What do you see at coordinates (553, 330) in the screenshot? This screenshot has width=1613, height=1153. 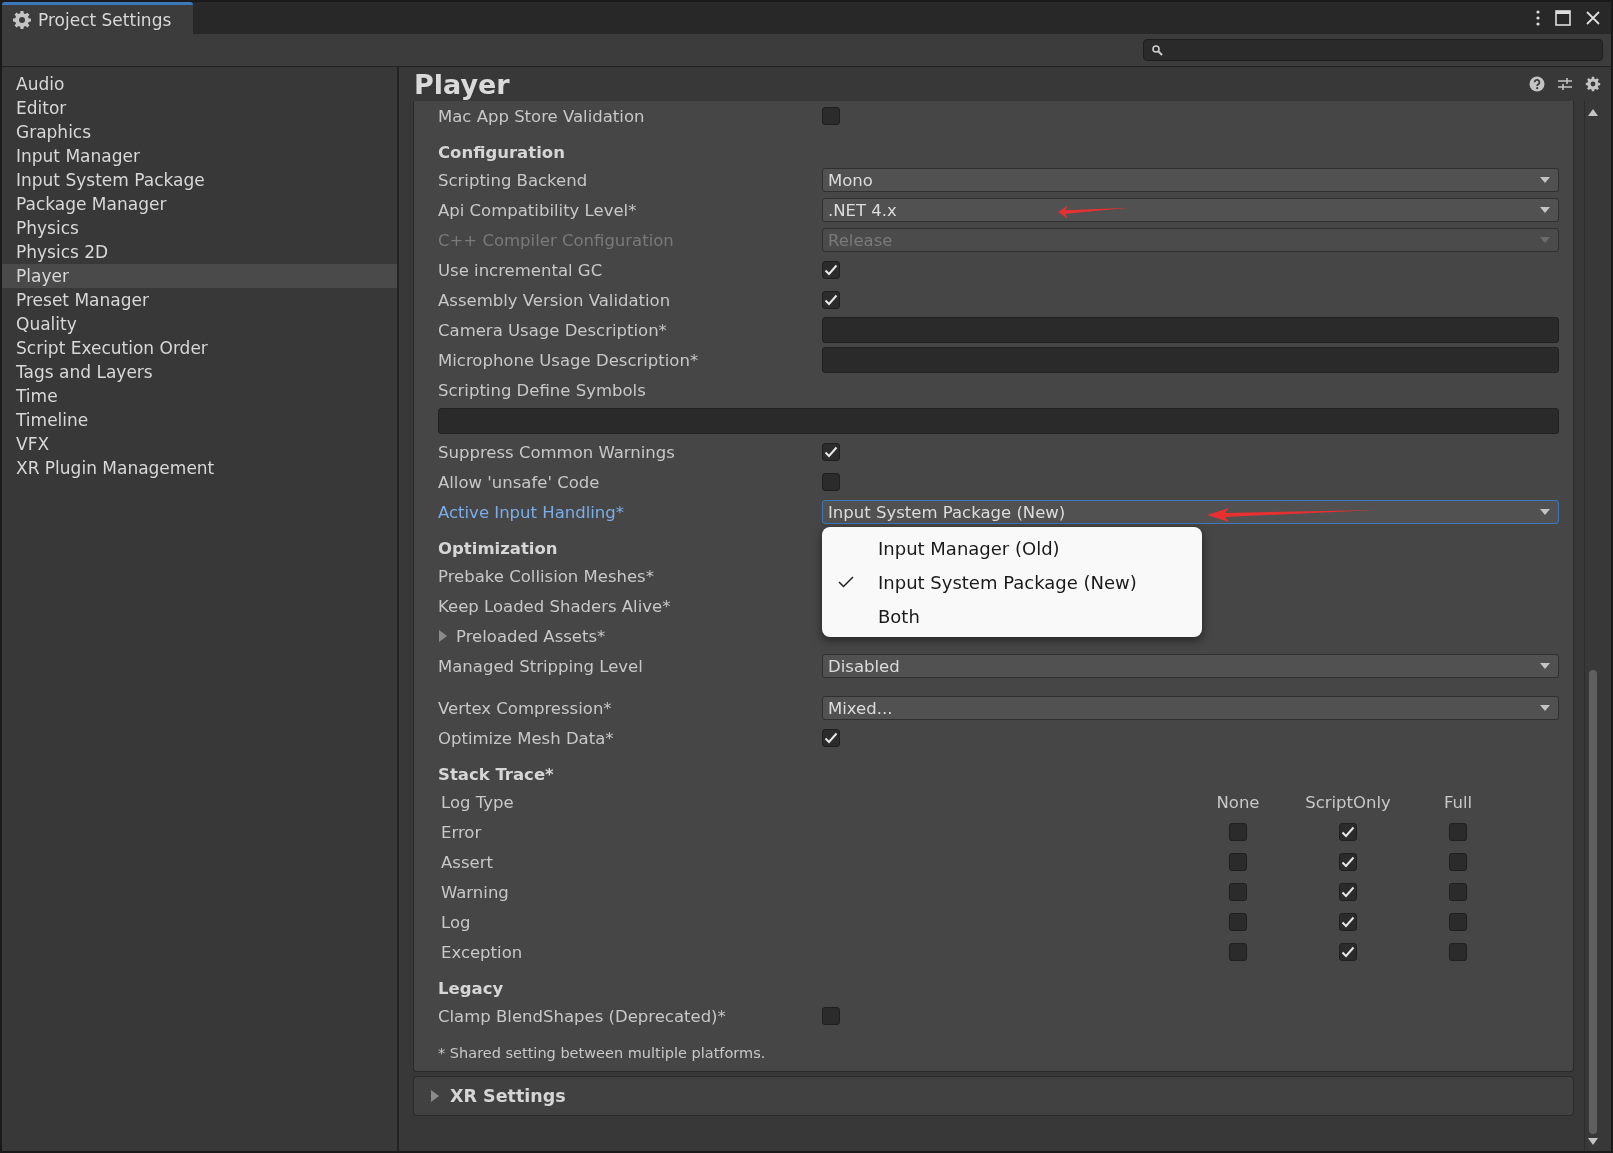 I see `setting-label: Camera Usage Description*` at bounding box center [553, 330].